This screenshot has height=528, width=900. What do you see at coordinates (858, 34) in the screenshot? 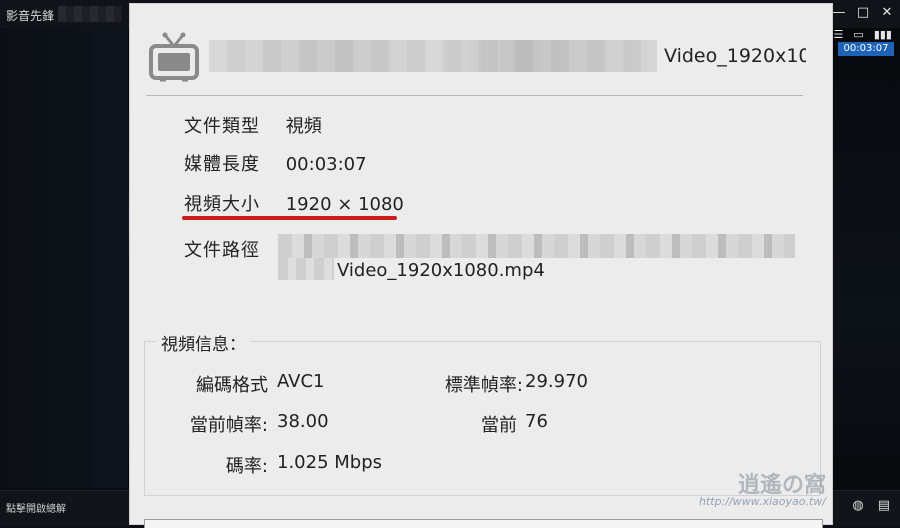
I see `screen-icon: ▭` at bounding box center [858, 34].